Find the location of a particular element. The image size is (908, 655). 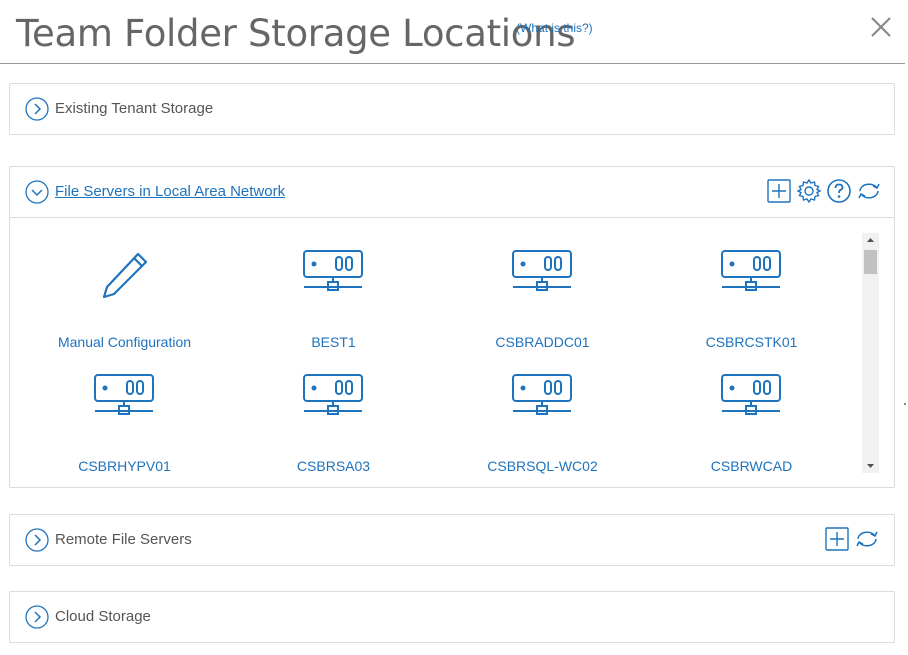

server-item: CSBRHYPV01 is located at coordinates (124, 418).